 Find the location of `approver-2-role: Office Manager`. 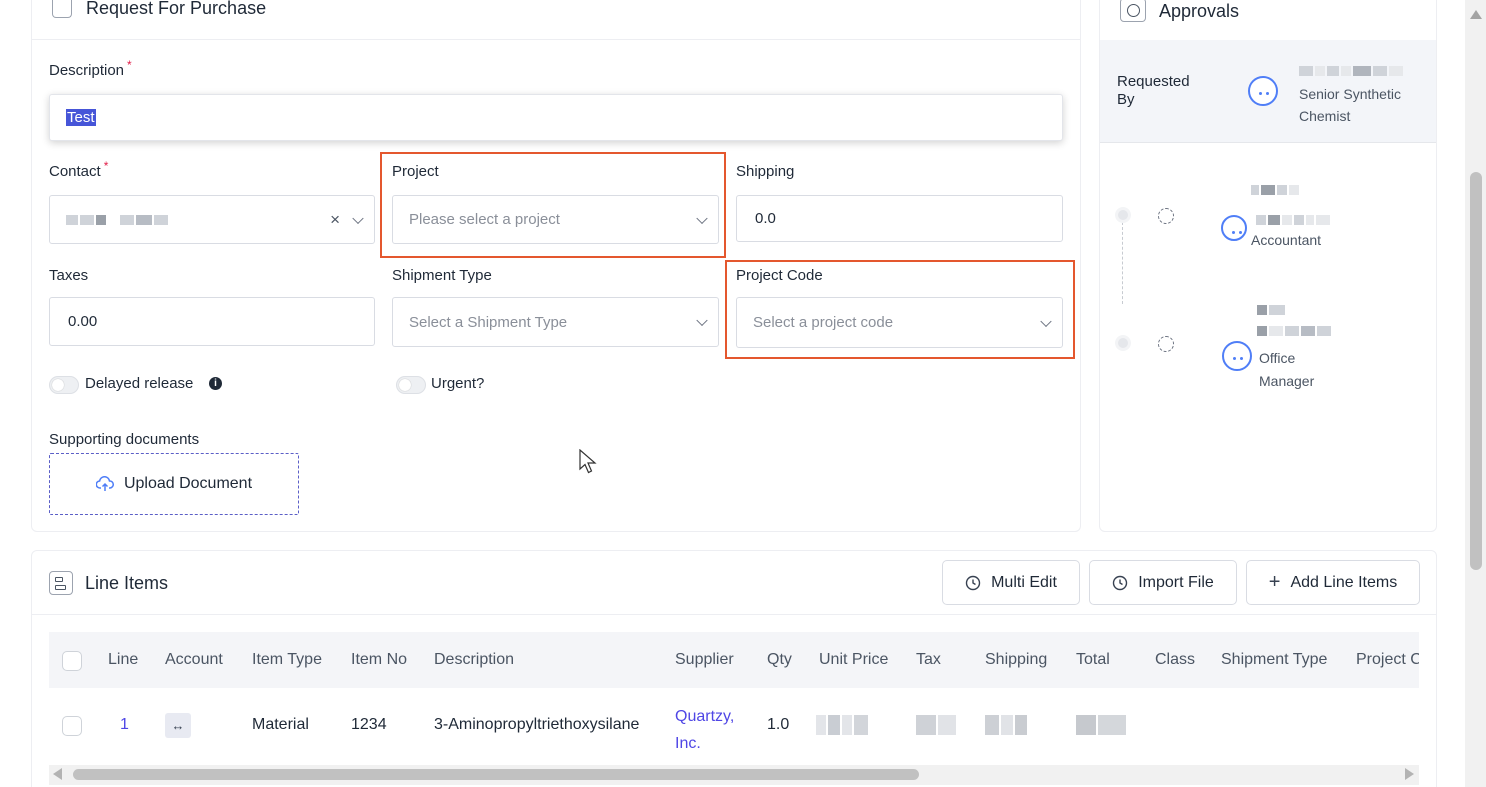

approver-2-role: Office Manager is located at coordinates (1287, 369).